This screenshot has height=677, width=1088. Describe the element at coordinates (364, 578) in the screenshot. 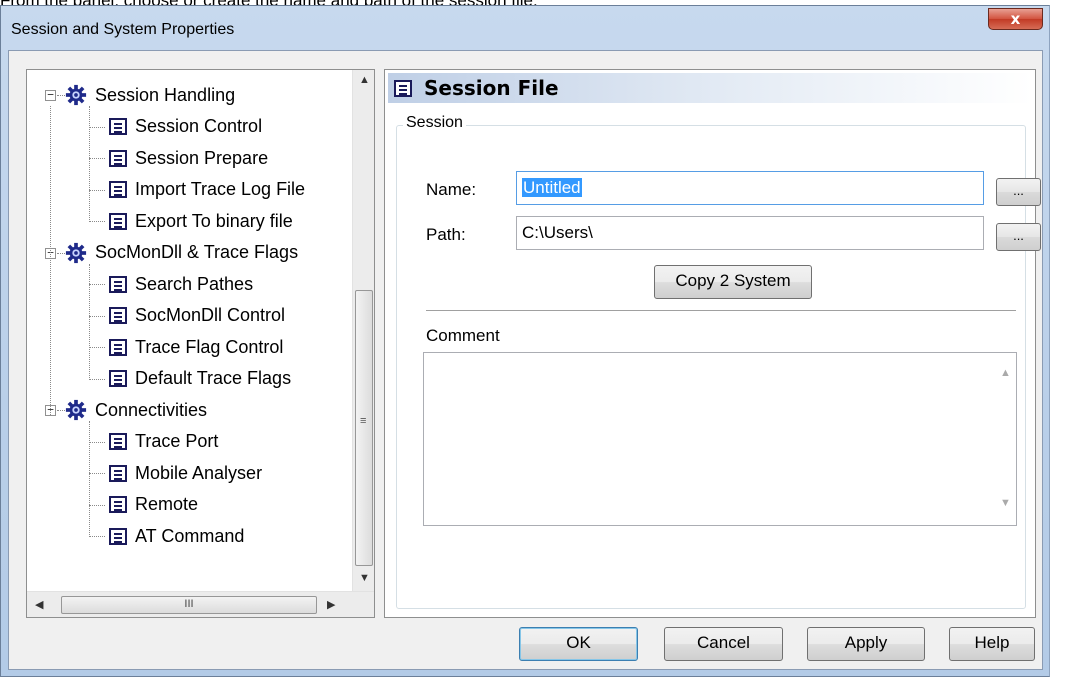

I see `scroll-down-arrow-icon: ▼` at that location.